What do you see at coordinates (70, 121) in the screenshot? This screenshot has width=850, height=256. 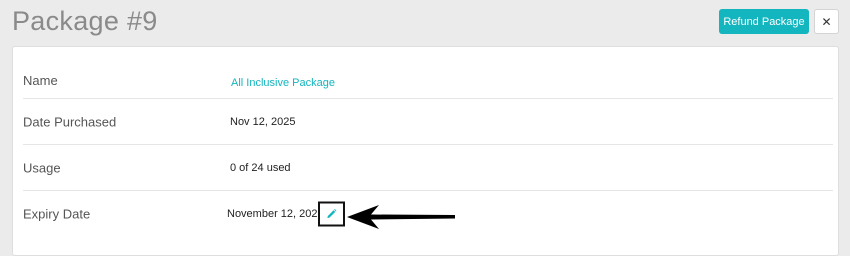 I see `detail-label-date-purchased: Date Purchased` at bounding box center [70, 121].